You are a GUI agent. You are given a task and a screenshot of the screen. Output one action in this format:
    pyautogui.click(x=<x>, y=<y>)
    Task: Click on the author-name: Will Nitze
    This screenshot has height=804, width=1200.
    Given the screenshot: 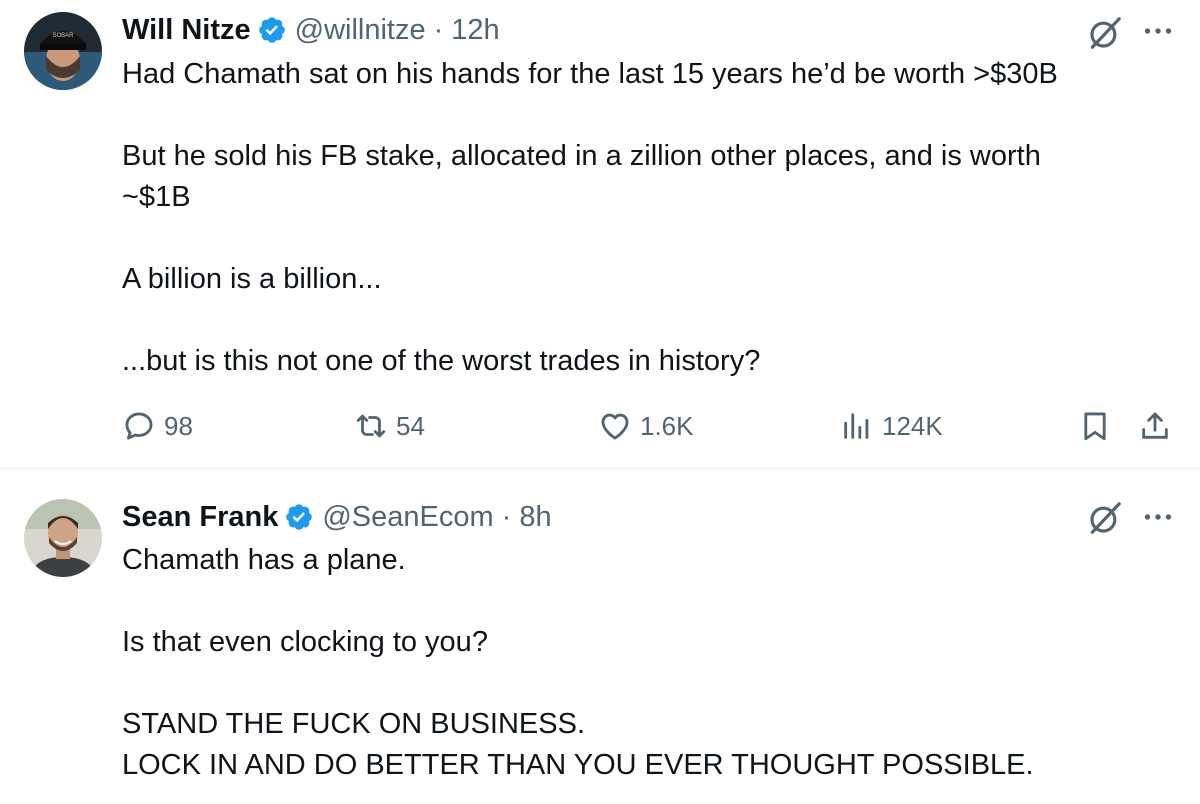 What is the action you would take?
    pyautogui.click(x=186, y=30)
    